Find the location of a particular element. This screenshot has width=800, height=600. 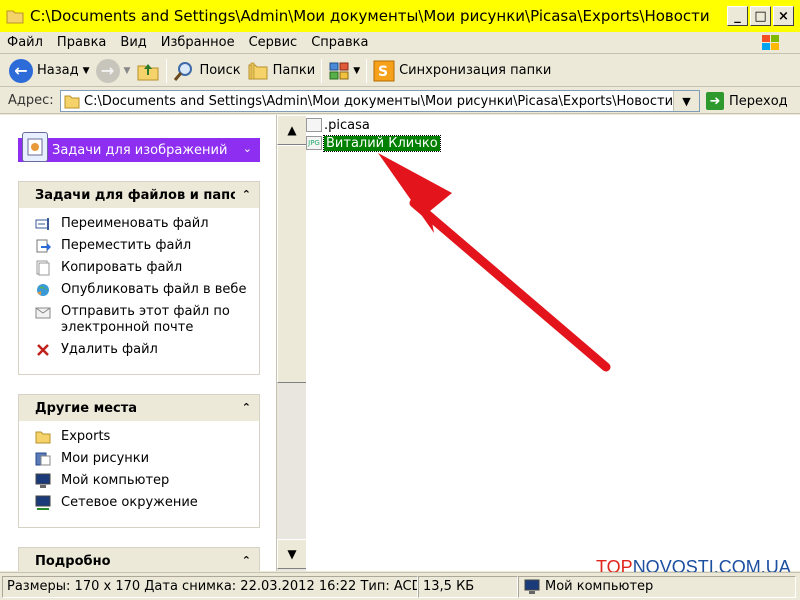

svg-text: S is located at coordinates (383, 72).